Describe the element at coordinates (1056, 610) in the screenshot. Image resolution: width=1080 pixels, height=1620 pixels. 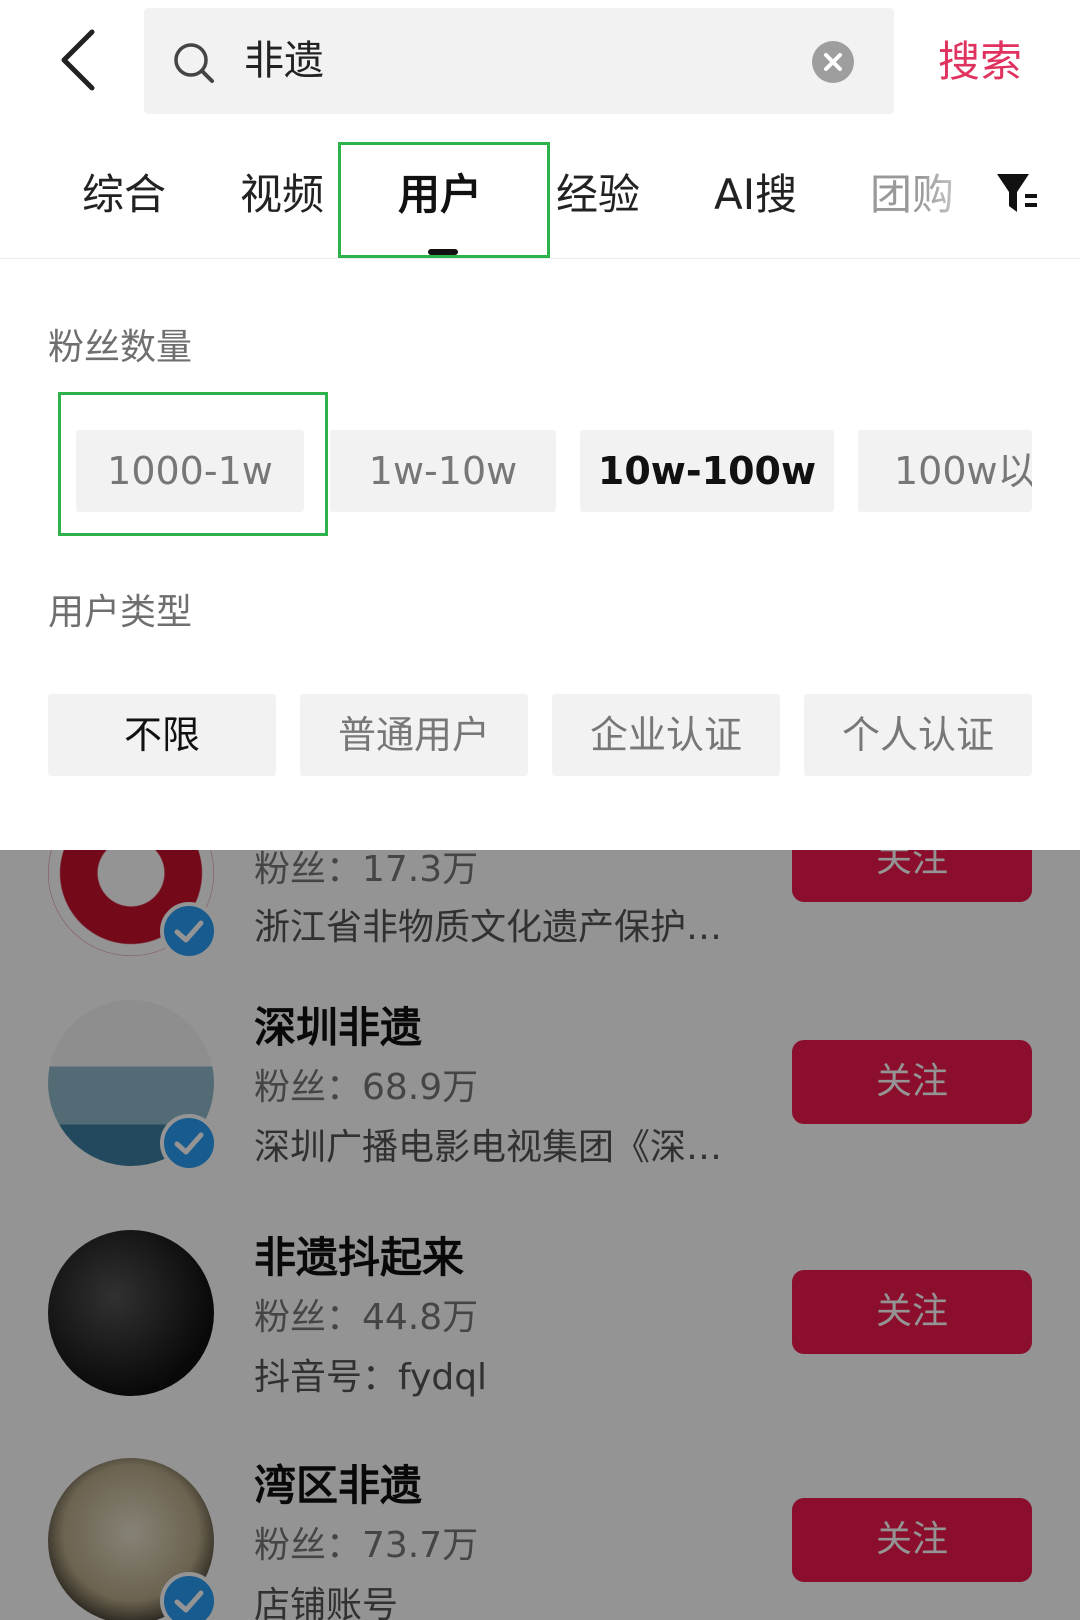
I see `panel-right-edge` at that location.